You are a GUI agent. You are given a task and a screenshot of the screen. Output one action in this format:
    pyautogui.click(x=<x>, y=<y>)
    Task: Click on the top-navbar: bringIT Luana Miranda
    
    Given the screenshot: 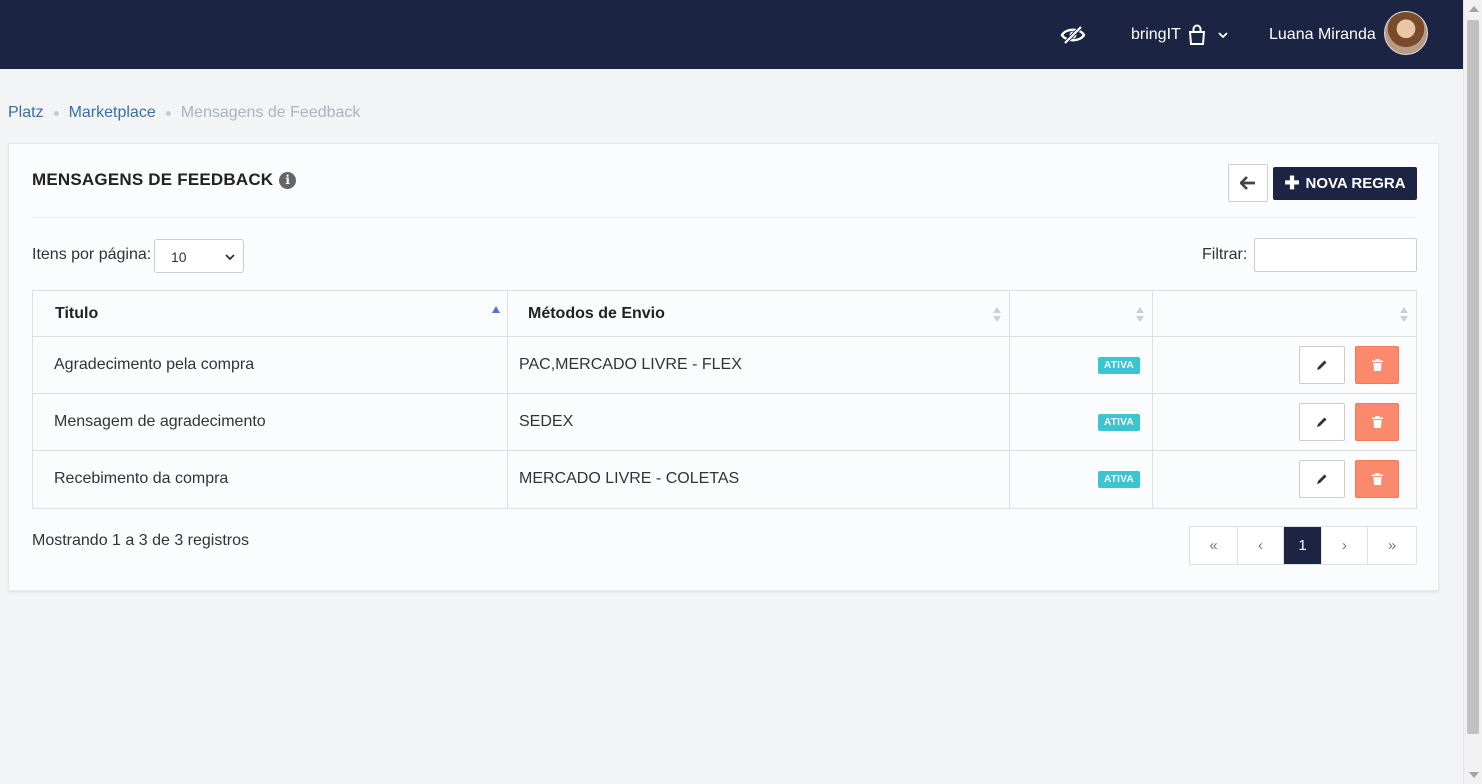 What is the action you would take?
    pyautogui.click(x=731, y=34)
    